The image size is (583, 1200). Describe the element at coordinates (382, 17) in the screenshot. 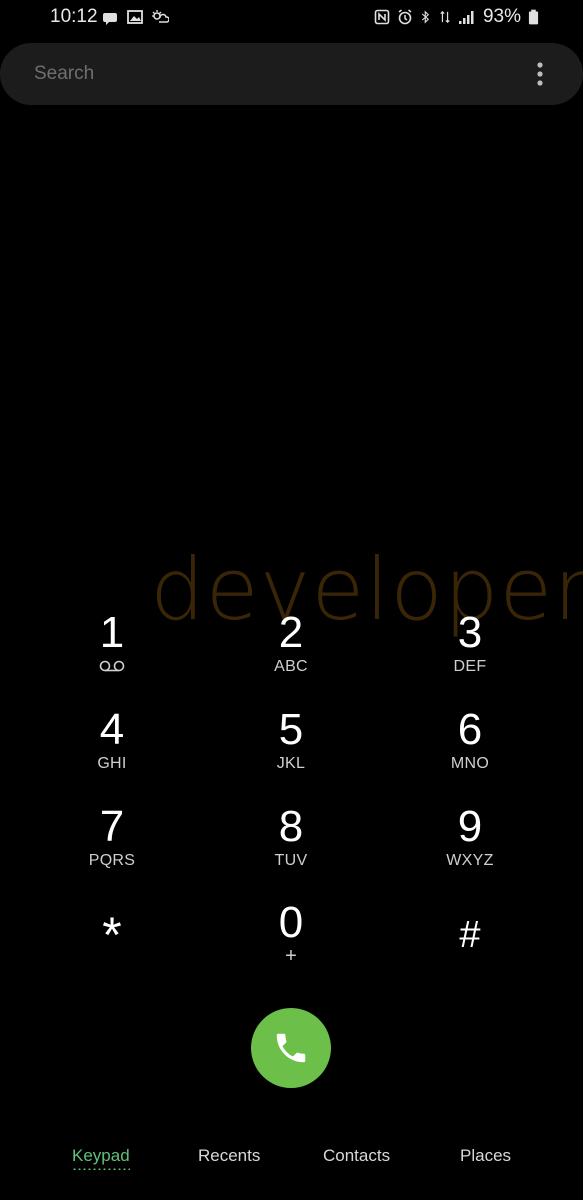

I see `nfc-icon` at that location.